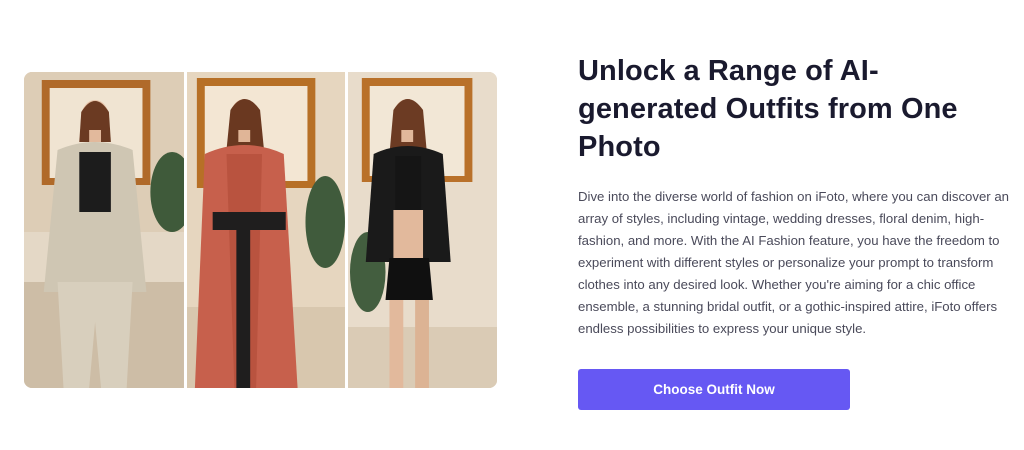 This screenshot has height=450, width=1024. What do you see at coordinates (714, 389) in the screenshot?
I see `choose-outfit-button: Choose Outfit Now` at bounding box center [714, 389].